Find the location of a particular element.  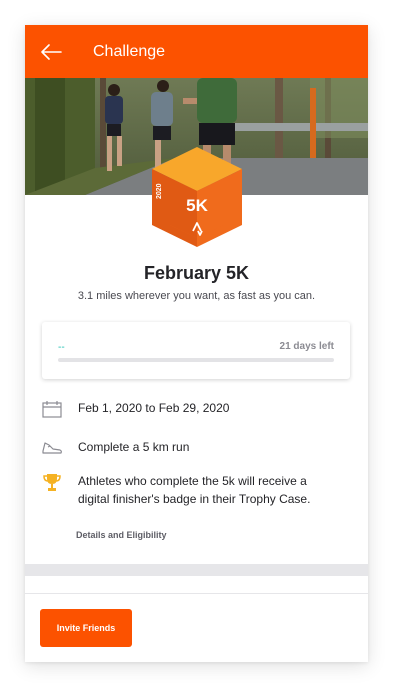

info-row-goal: Complete a 5 km run is located at coordinates (187, 448).